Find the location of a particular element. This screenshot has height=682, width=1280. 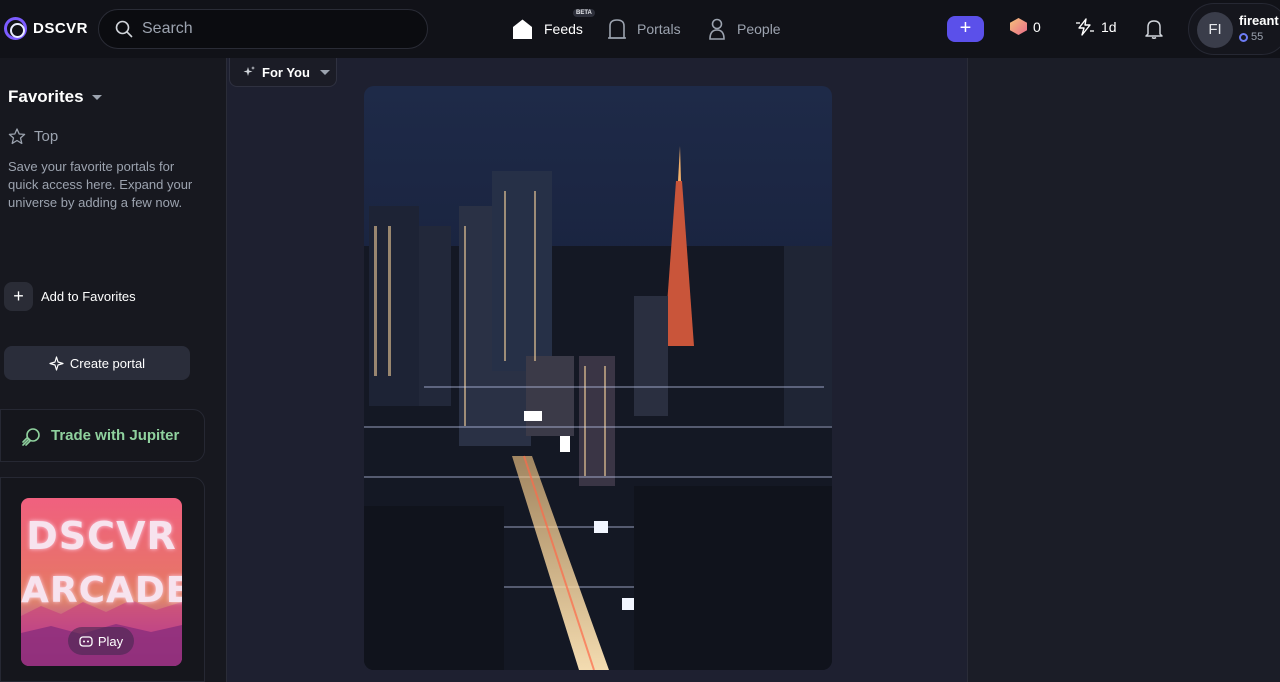

favorites-dropdown: Favorites is located at coordinates (55, 97).